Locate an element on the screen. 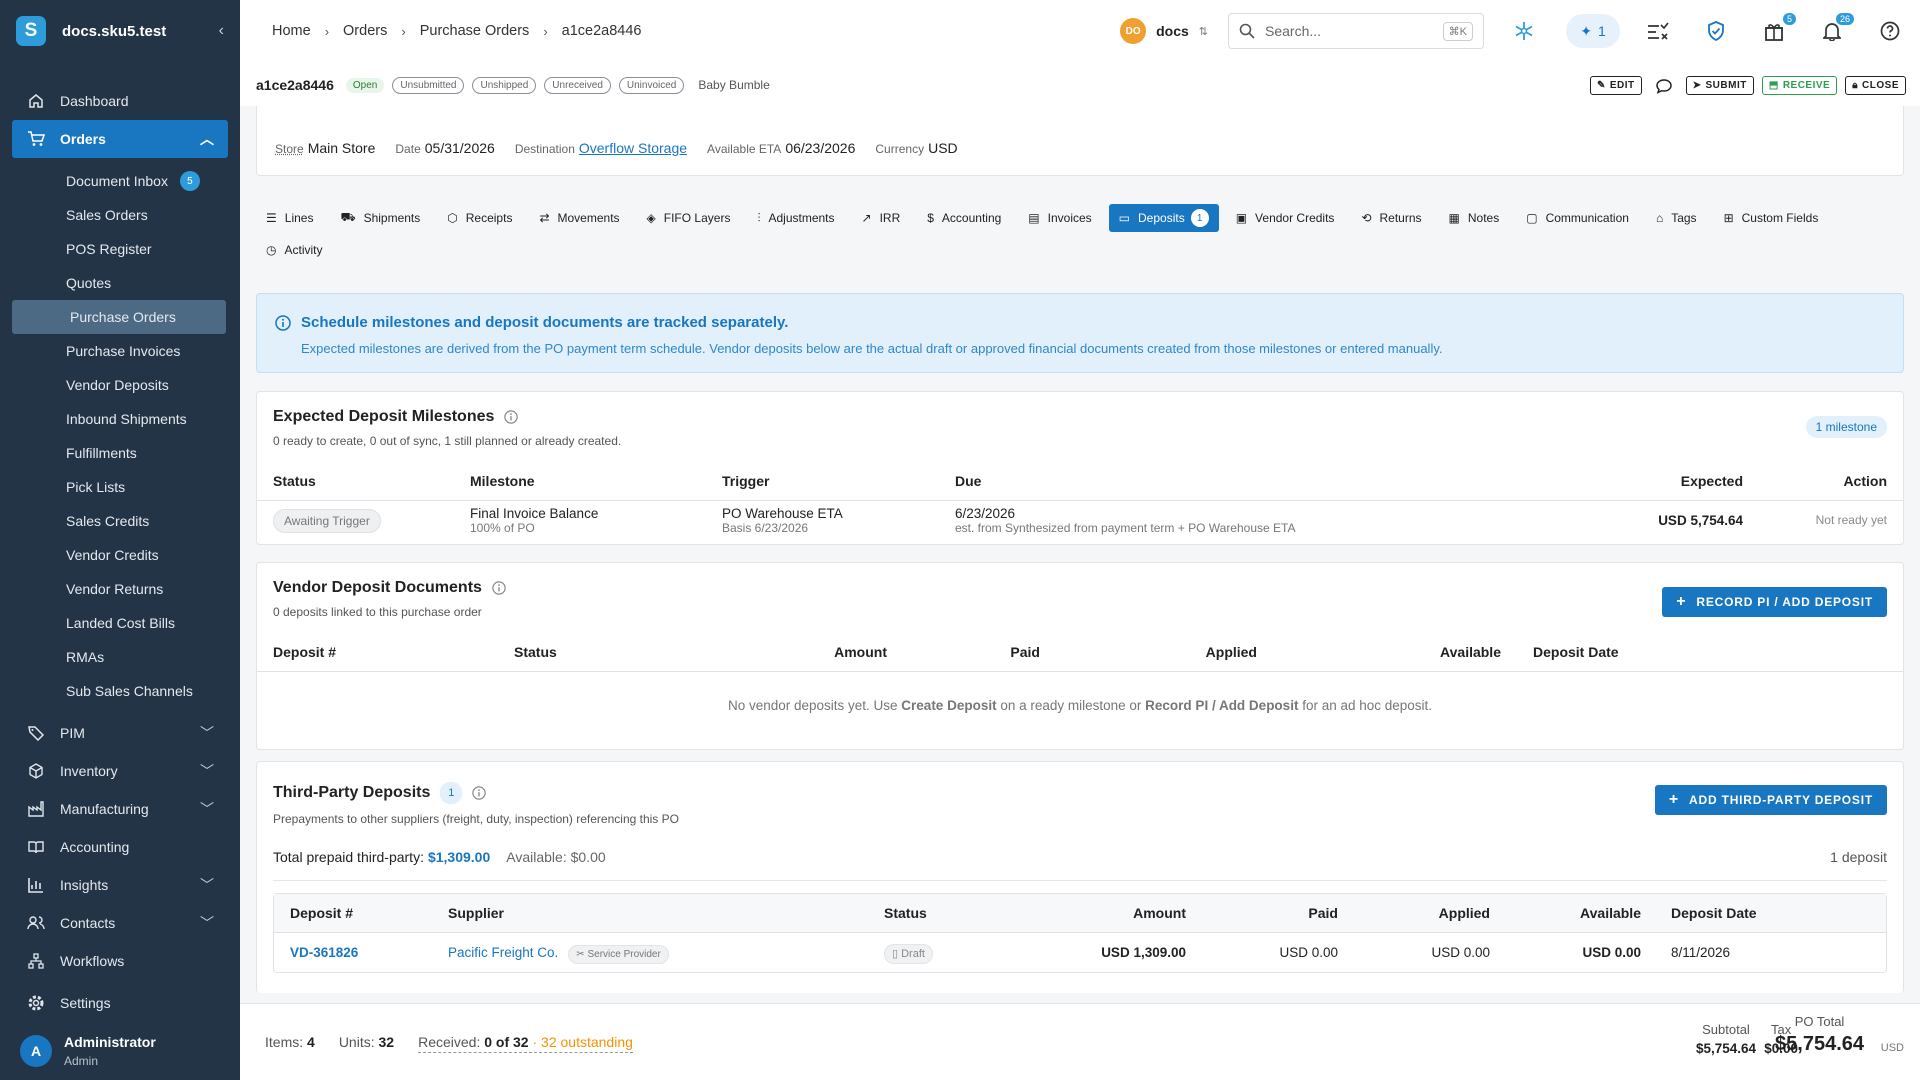  section-title: Third-Party Deposits 1 is located at coordinates (1080, 793).